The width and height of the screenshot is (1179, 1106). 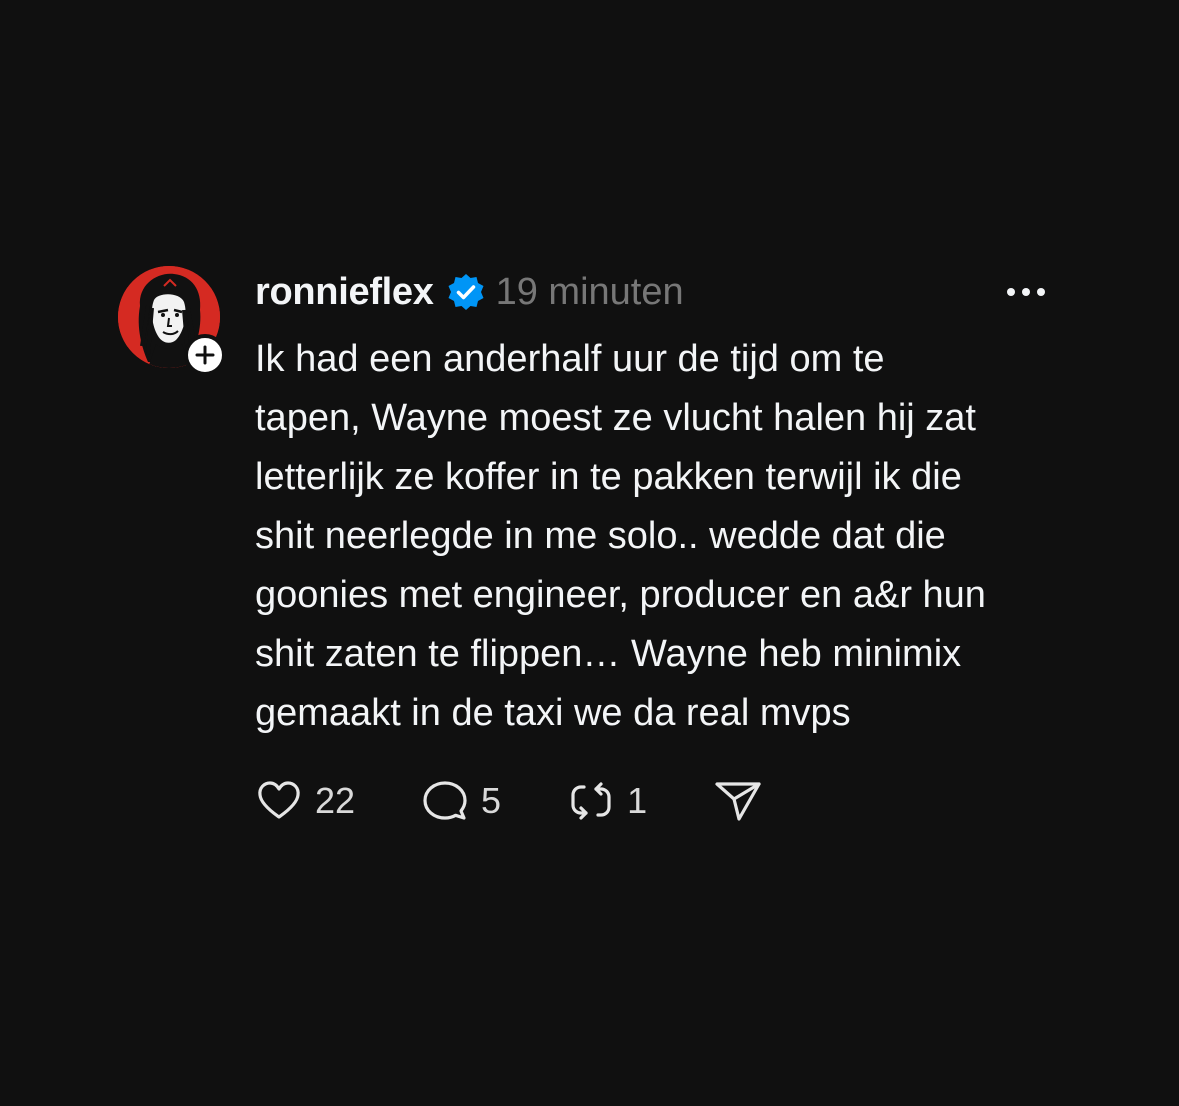 I want to click on share-button, so click(x=738, y=801).